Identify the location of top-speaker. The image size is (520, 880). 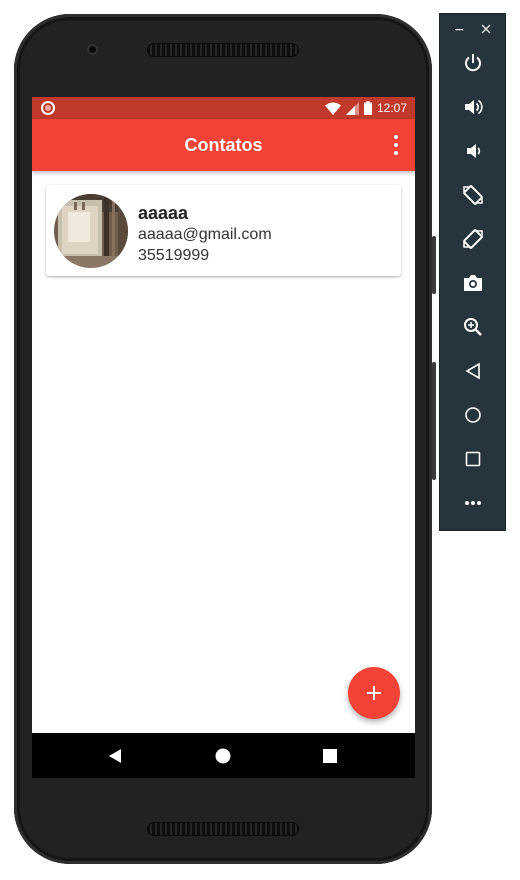
(223, 50).